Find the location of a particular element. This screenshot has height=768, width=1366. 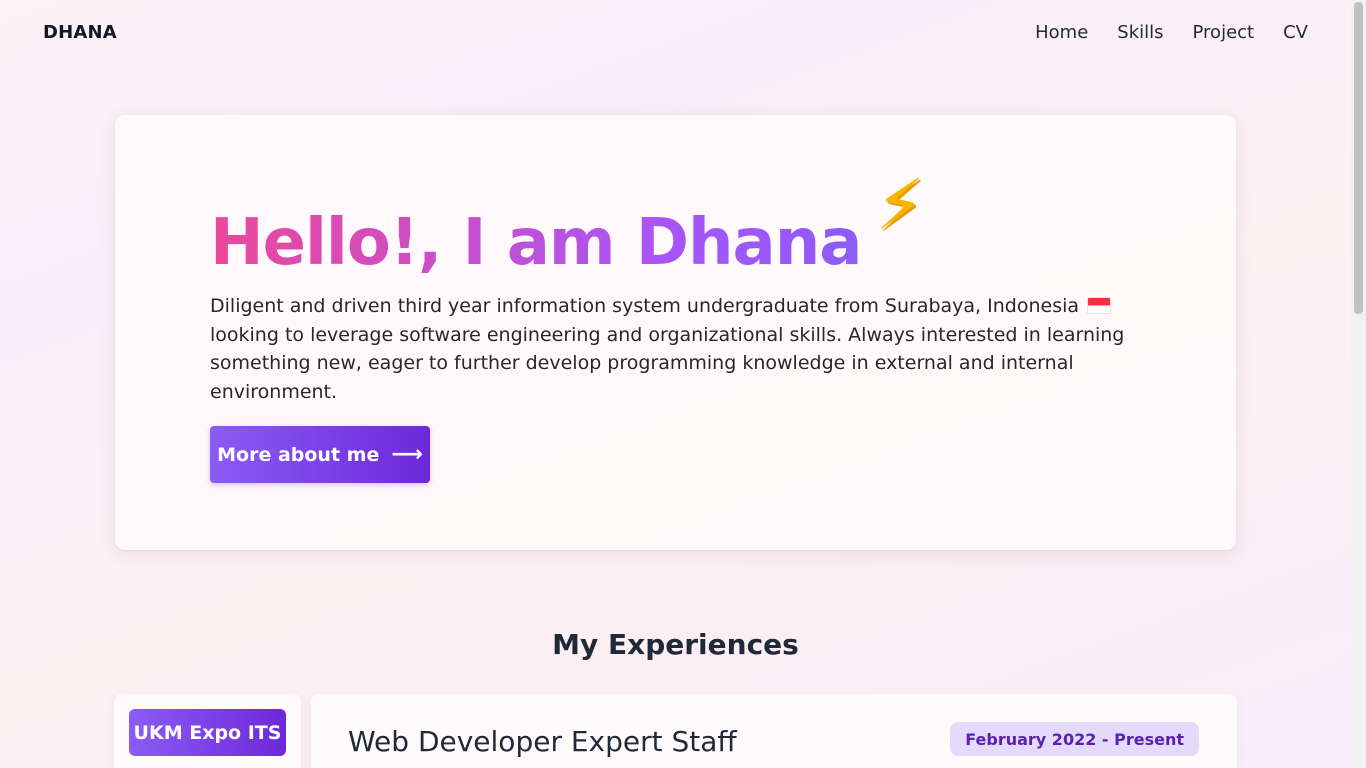

experience-org-panel: UKM Expo ITS is located at coordinates (207, 731).